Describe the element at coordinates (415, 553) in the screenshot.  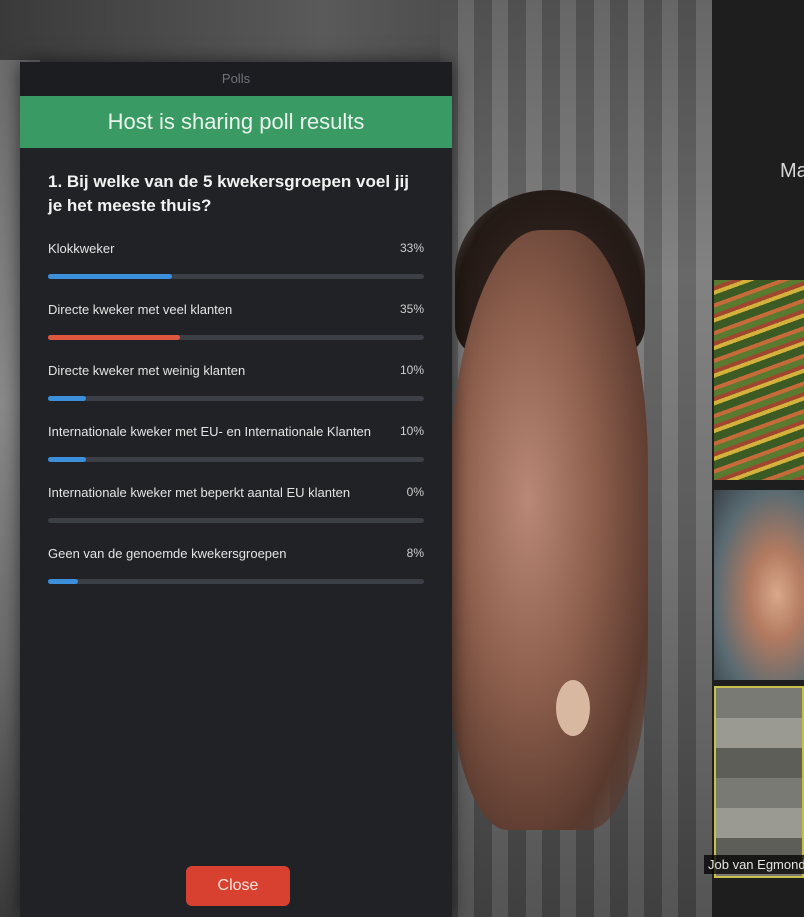
I see `poll-option-percent: 8%` at that location.